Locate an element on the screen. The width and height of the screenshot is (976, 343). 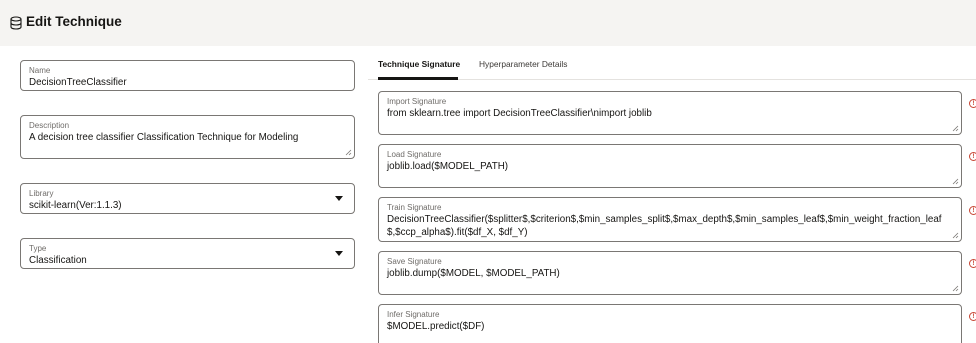
infer-signature-label: Infer Signature is located at coordinates (413, 314).